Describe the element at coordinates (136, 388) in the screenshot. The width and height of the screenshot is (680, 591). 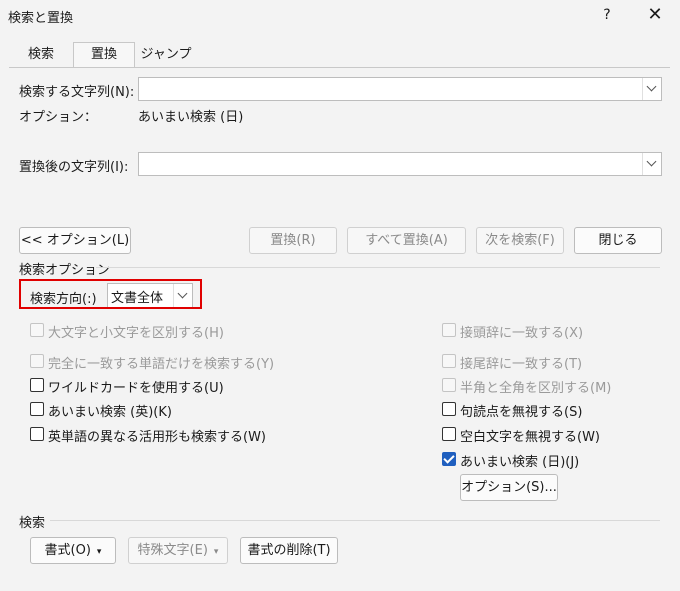
I see `wildcards-label: ワイルドカードを使用する(U)` at that location.